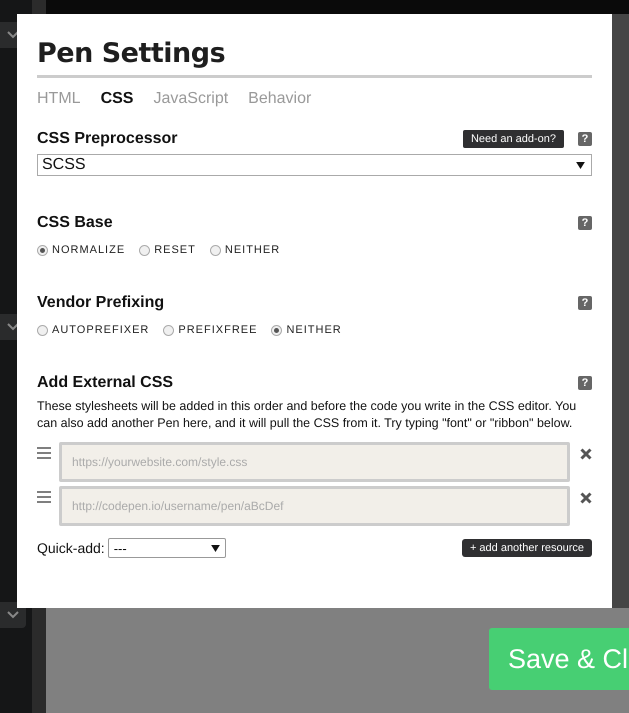  What do you see at coordinates (89, 250) in the screenshot?
I see `radio-label: NORMALIZE` at bounding box center [89, 250].